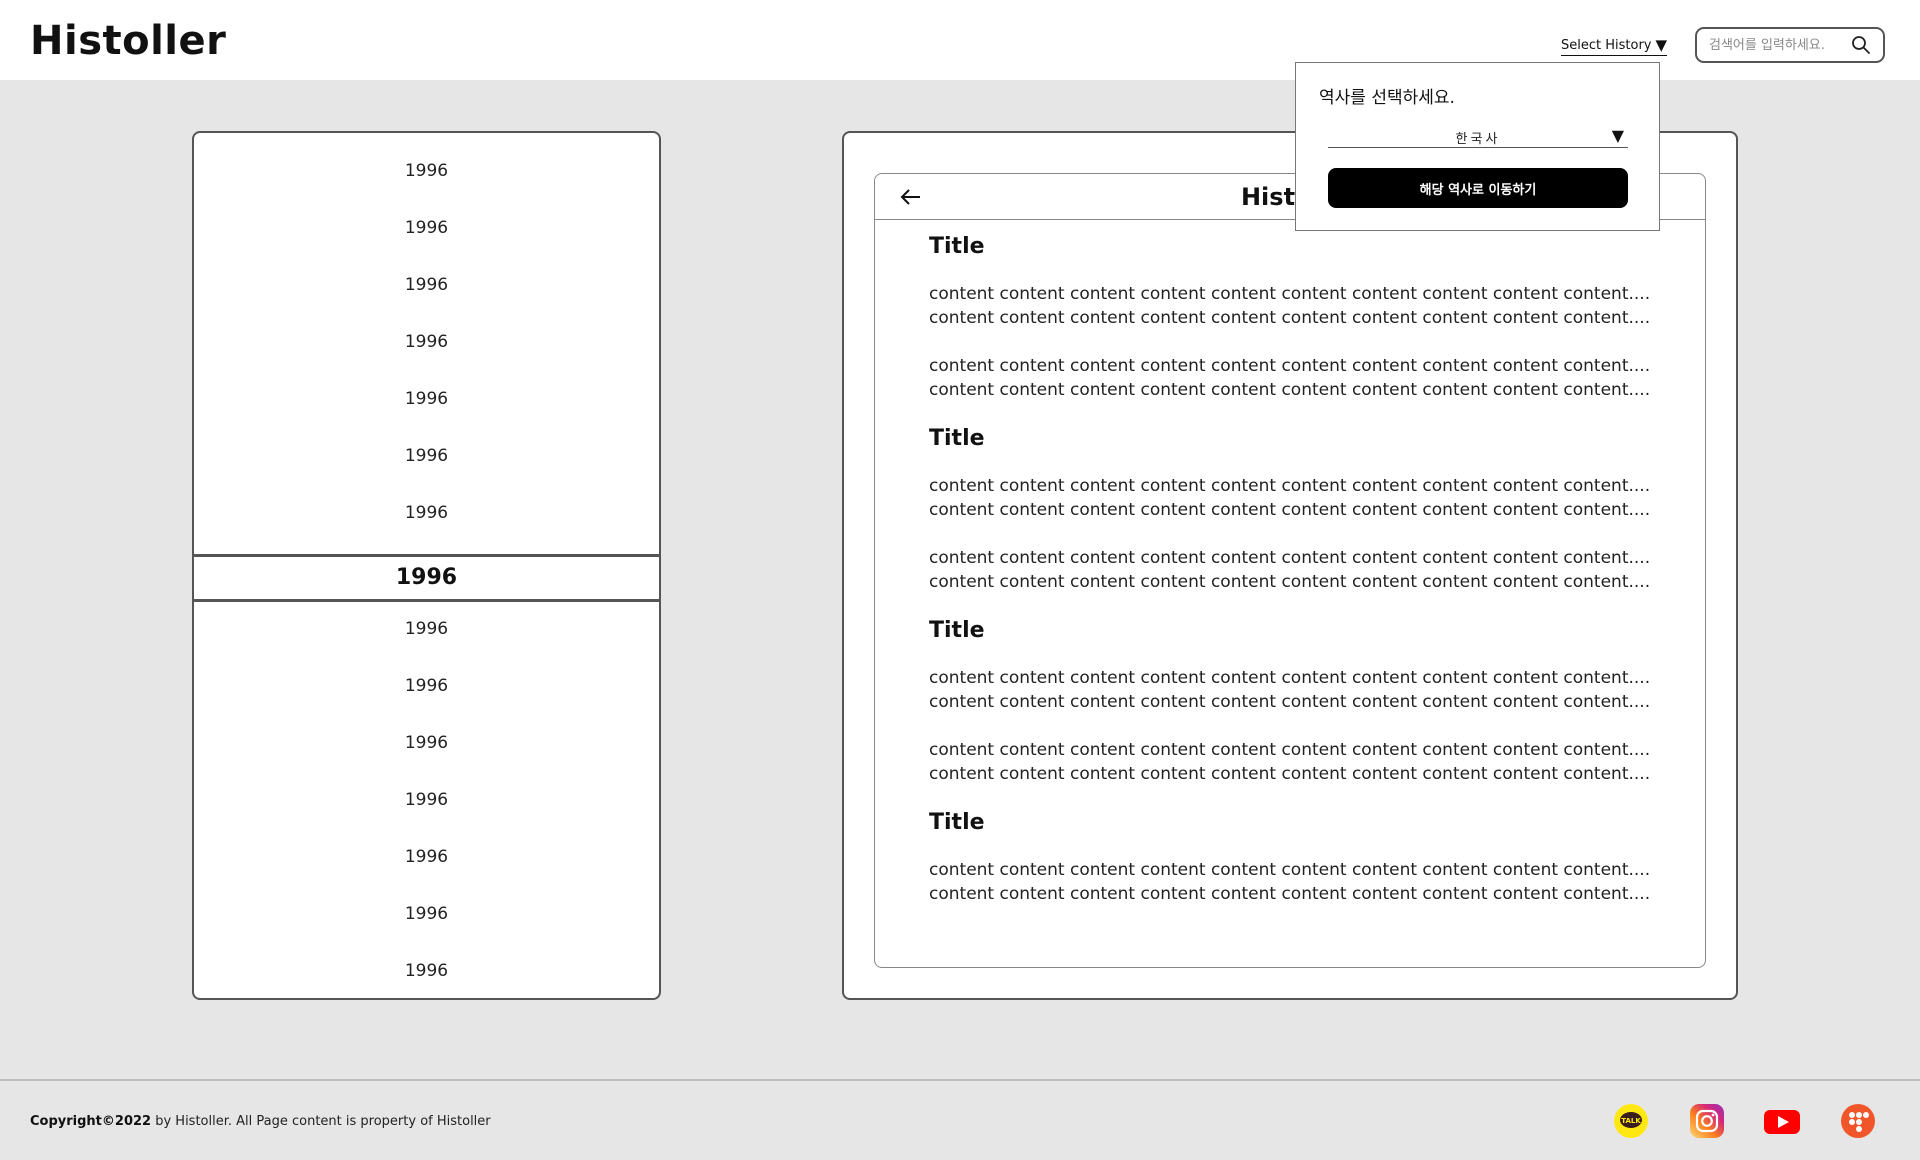 This screenshot has height=1160, width=1920. Describe the element at coordinates (1779, 45) in the screenshot. I see `search-input` at that location.